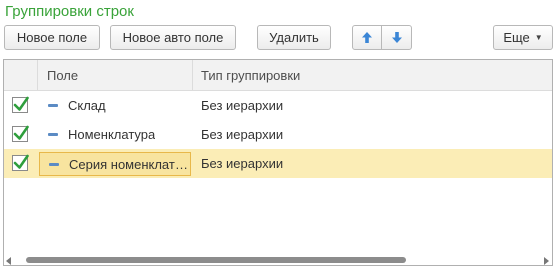 This screenshot has height=269, width=558. What do you see at coordinates (112, 134) in the screenshot?
I see `field-name: Номенклатура` at bounding box center [112, 134].